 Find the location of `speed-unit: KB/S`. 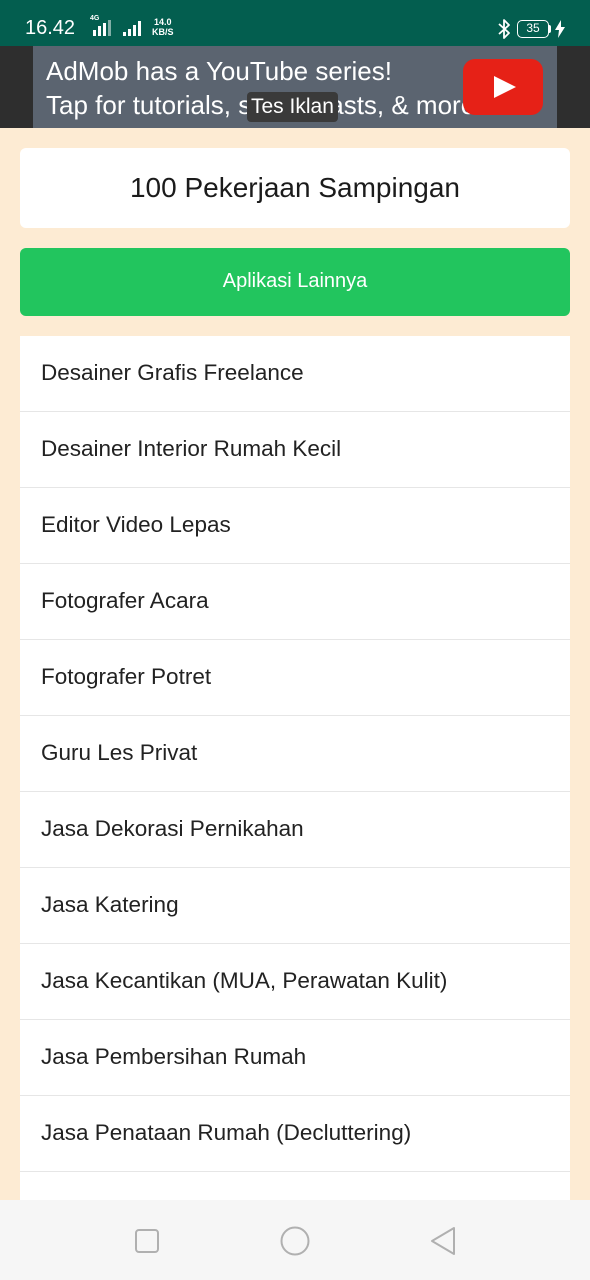

speed-unit: KB/S is located at coordinates (163, 32).